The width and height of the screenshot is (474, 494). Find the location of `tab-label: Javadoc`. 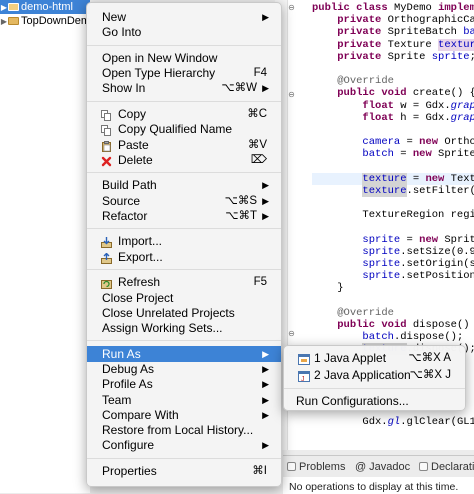

tab-label: Javadoc is located at coordinates (390, 467).